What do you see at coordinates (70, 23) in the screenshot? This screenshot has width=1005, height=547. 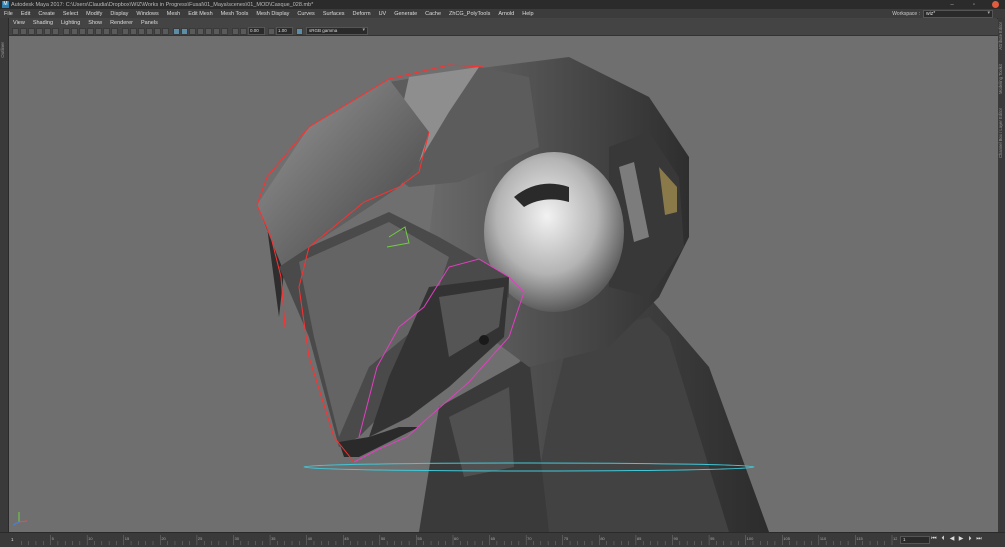 I see `panel-menu-lighting: Lighting` at bounding box center [70, 23].